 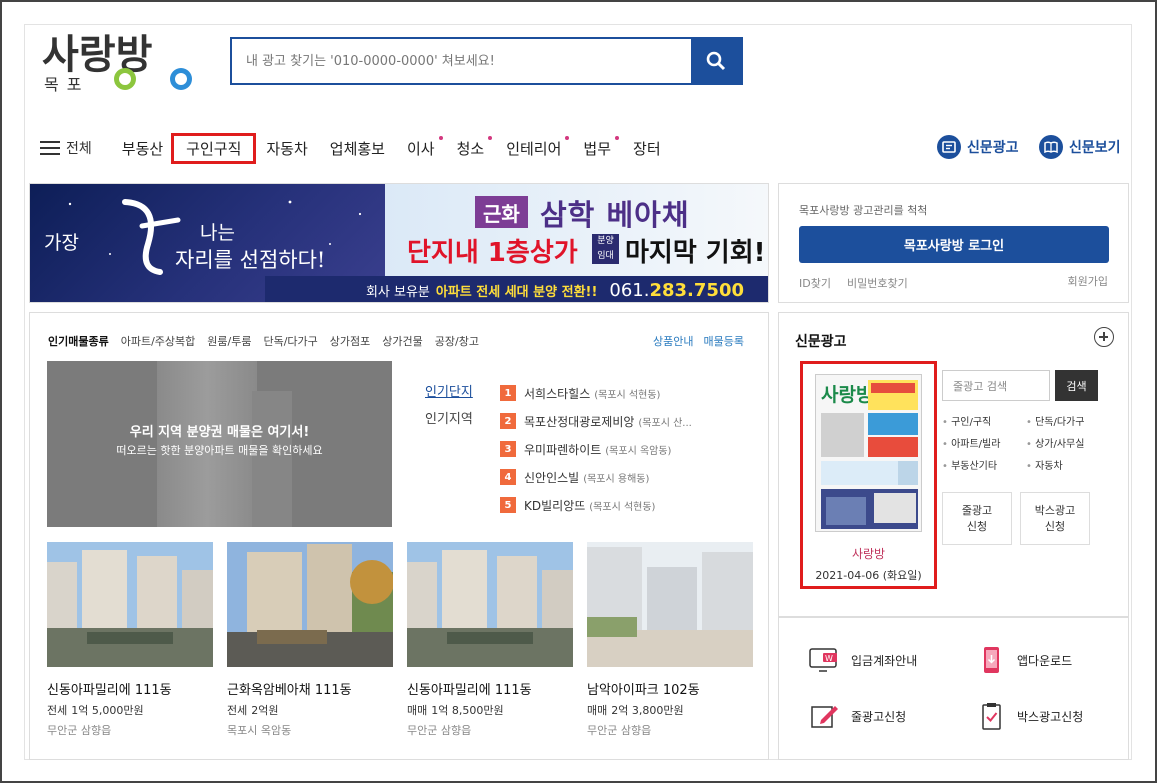 I want to click on svg-text: W, so click(x=829, y=658).